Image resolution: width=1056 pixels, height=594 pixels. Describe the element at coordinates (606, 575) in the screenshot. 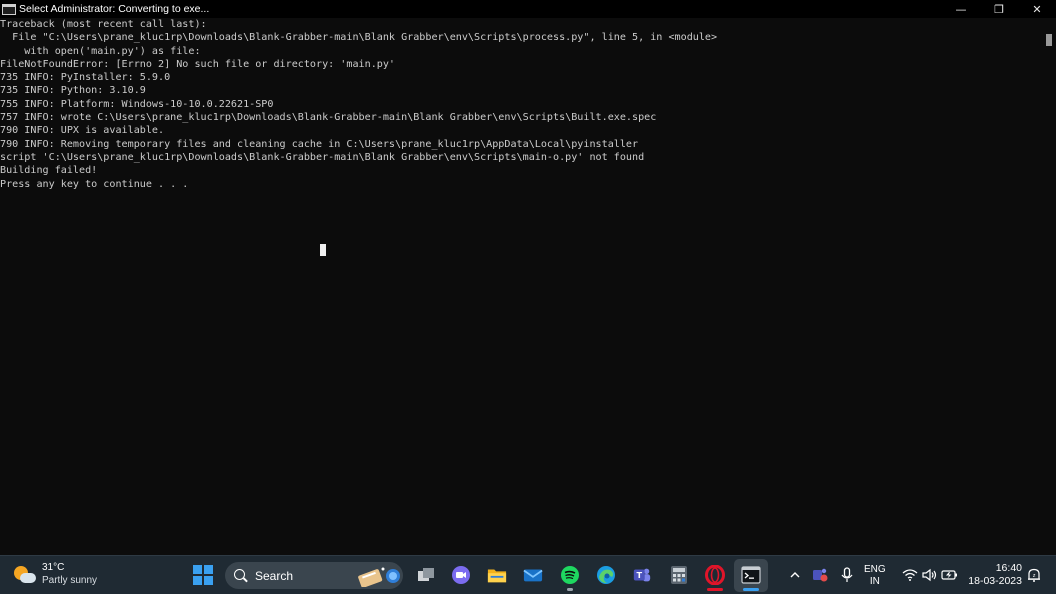

I see `edge-icon` at that location.